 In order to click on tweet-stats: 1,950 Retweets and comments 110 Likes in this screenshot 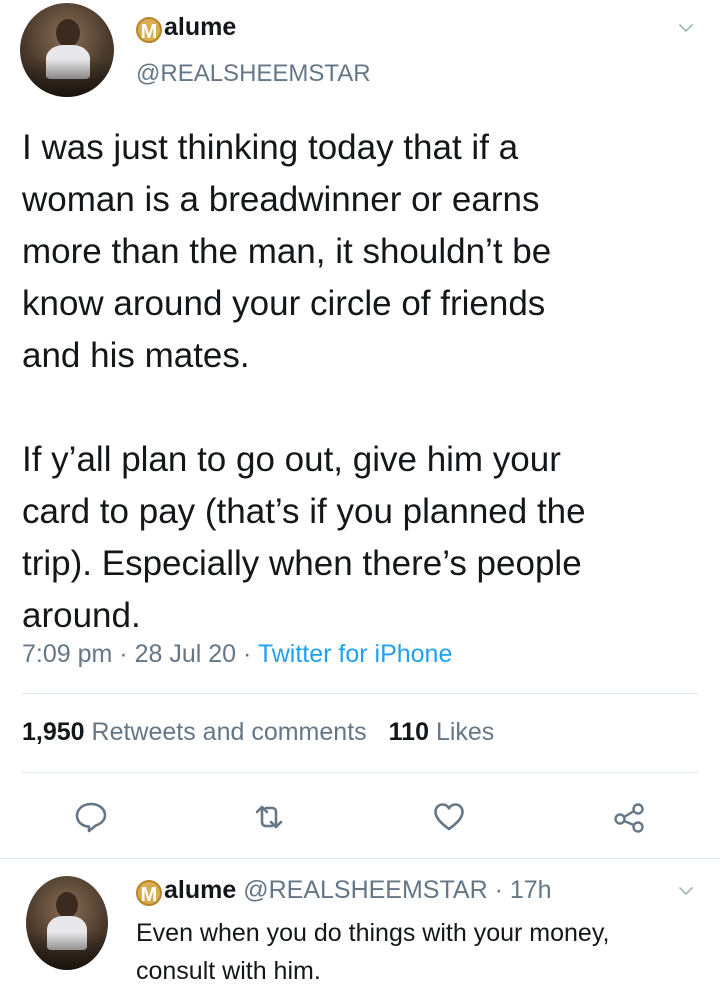, I will do `click(258, 732)`.